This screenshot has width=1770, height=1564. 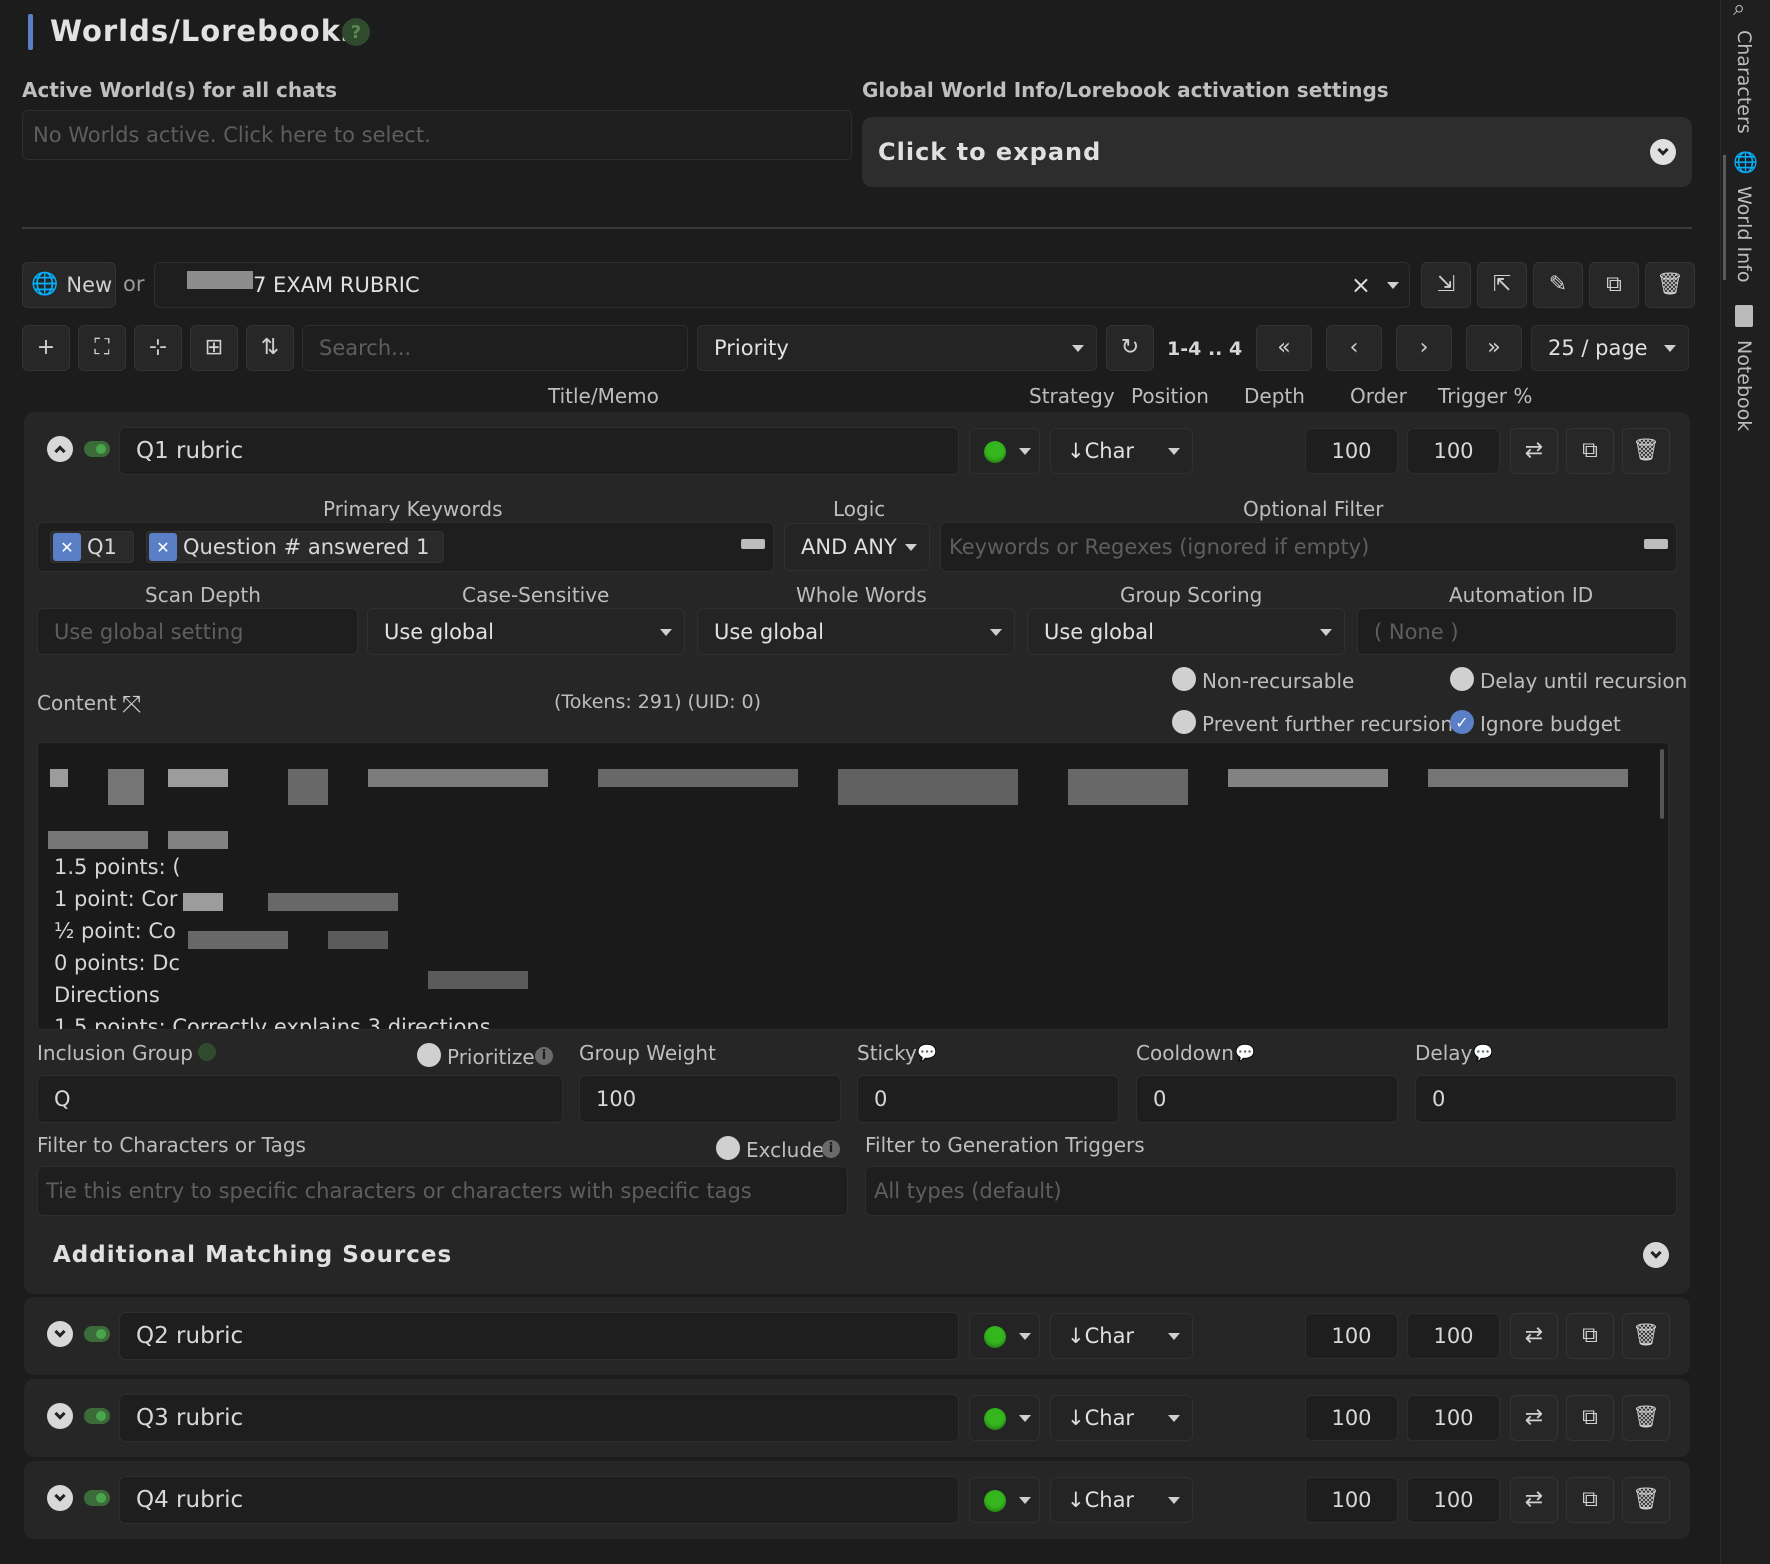 What do you see at coordinates (1517, 631) in the screenshot?
I see `automation-id-input: ( None )` at bounding box center [1517, 631].